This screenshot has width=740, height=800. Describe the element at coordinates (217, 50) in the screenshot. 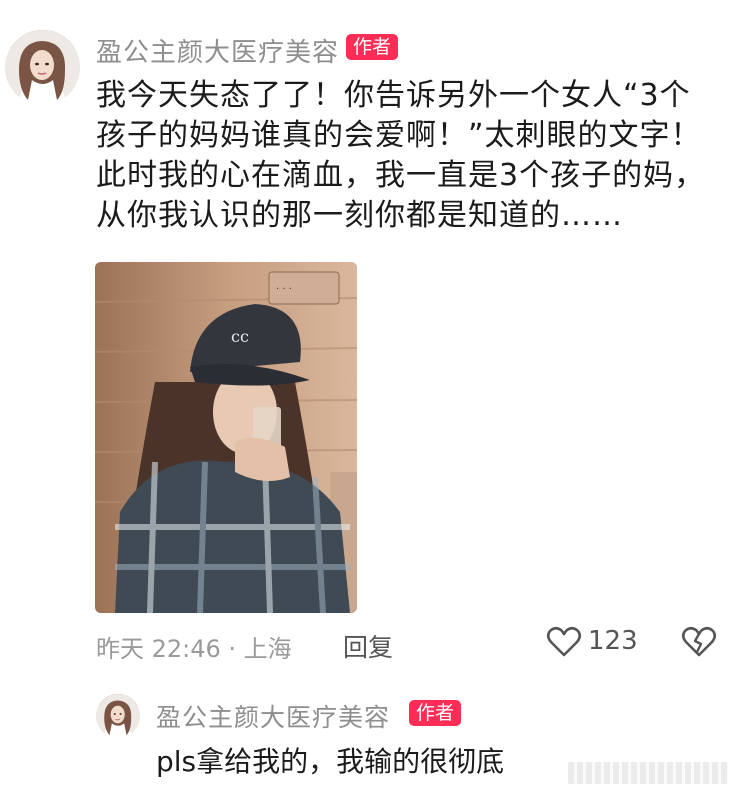

I see `comment-username: 盈公主颜大医疗美容` at that location.